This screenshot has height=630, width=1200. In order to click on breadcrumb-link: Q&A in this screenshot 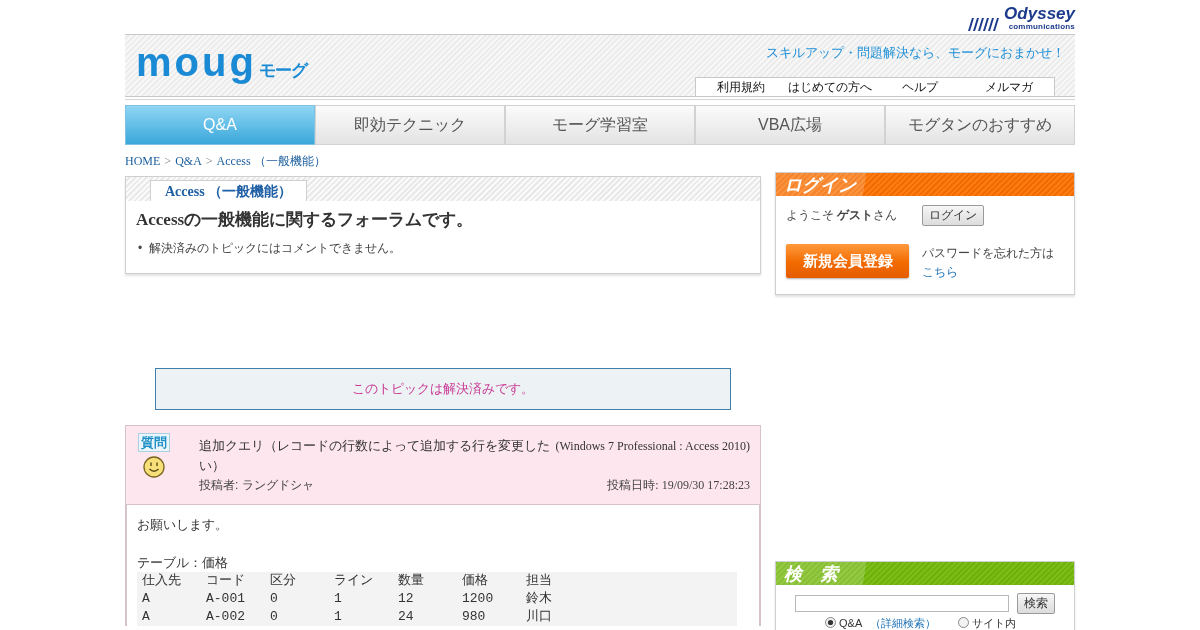, I will do `click(188, 161)`.